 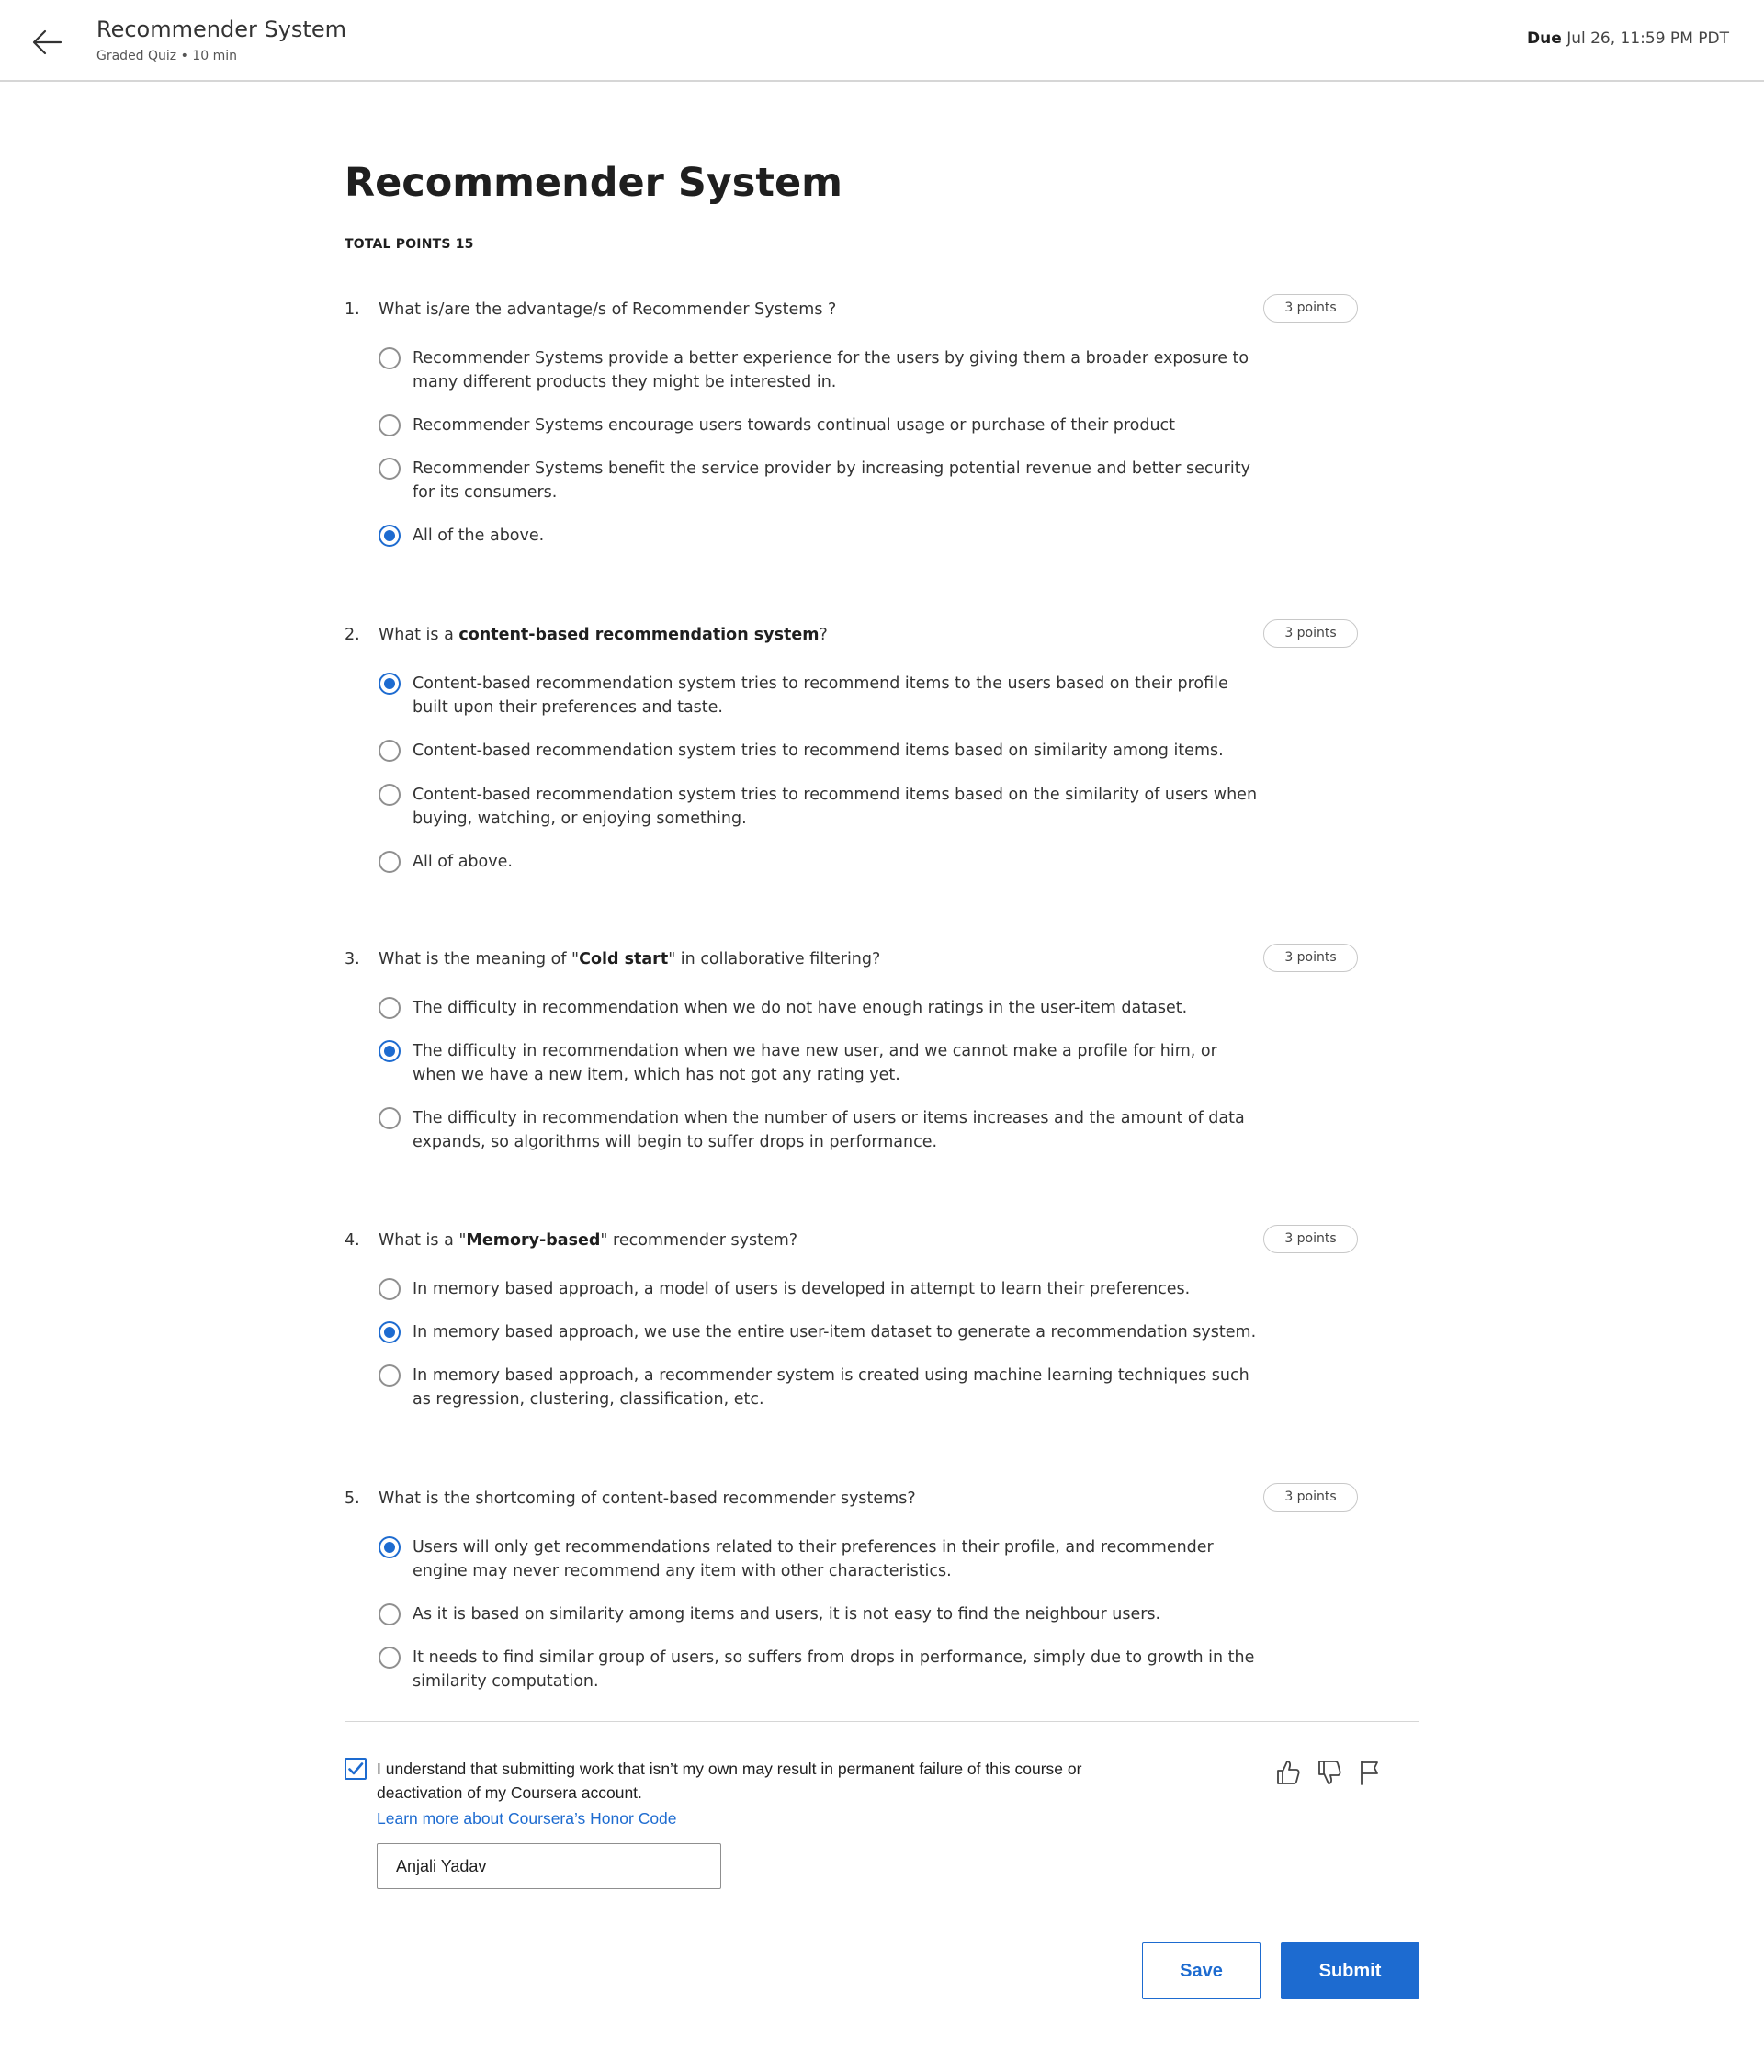 What do you see at coordinates (352, 1498) in the screenshot?
I see `question-number: 5.` at bounding box center [352, 1498].